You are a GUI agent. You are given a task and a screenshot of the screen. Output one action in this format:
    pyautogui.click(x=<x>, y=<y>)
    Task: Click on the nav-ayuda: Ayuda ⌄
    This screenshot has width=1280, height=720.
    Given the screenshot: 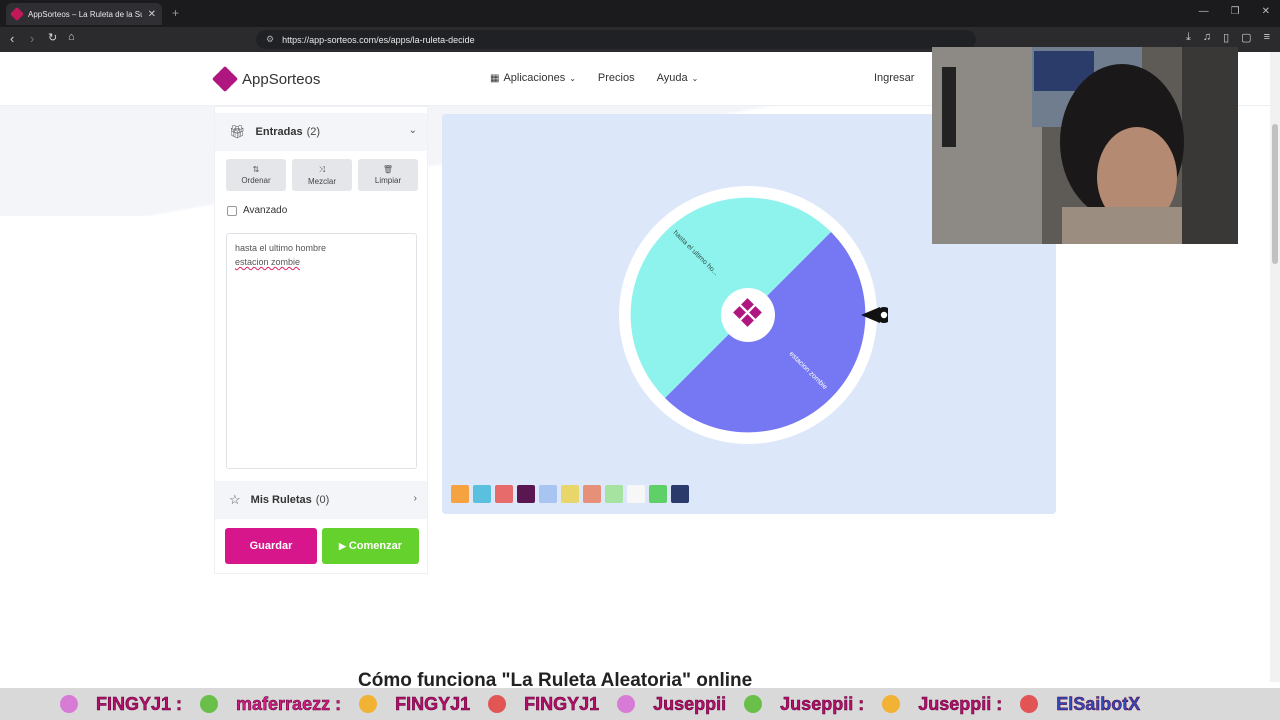 What is the action you would take?
    pyautogui.click(x=678, y=78)
    